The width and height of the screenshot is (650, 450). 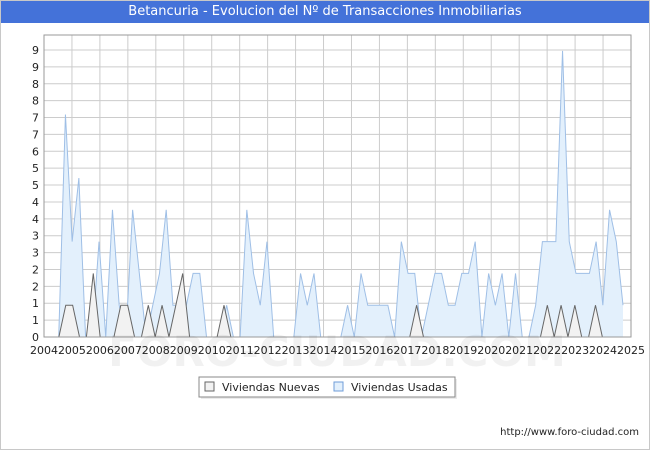 What do you see at coordinates (603, 350) in the screenshot?
I see `x-tick-label: 2024` at bounding box center [603, 350].